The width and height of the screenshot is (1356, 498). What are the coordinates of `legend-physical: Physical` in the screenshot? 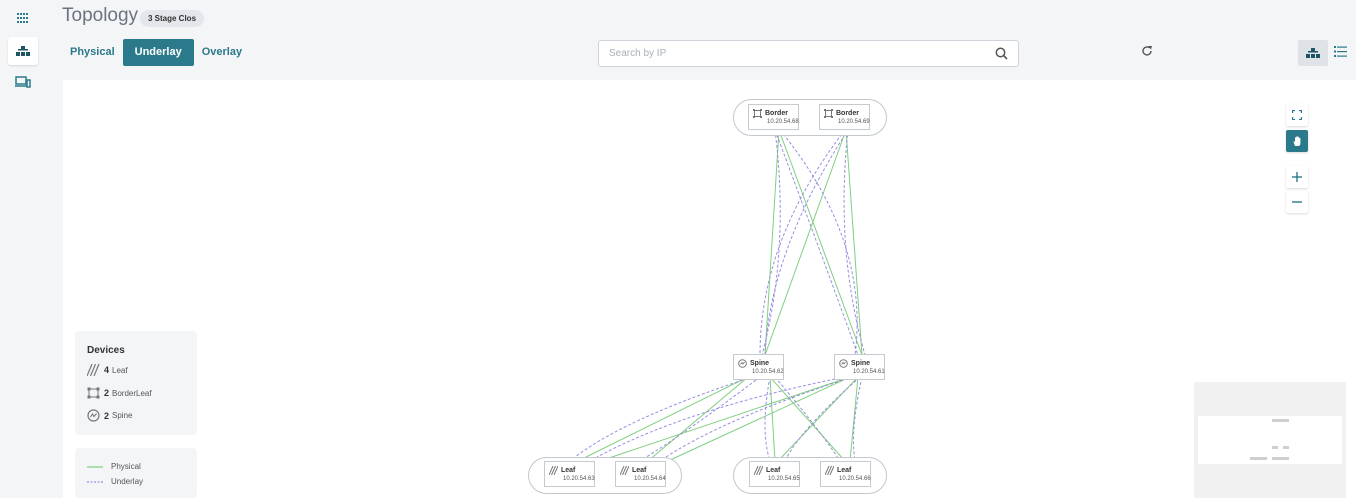 It's located at (114, 466).